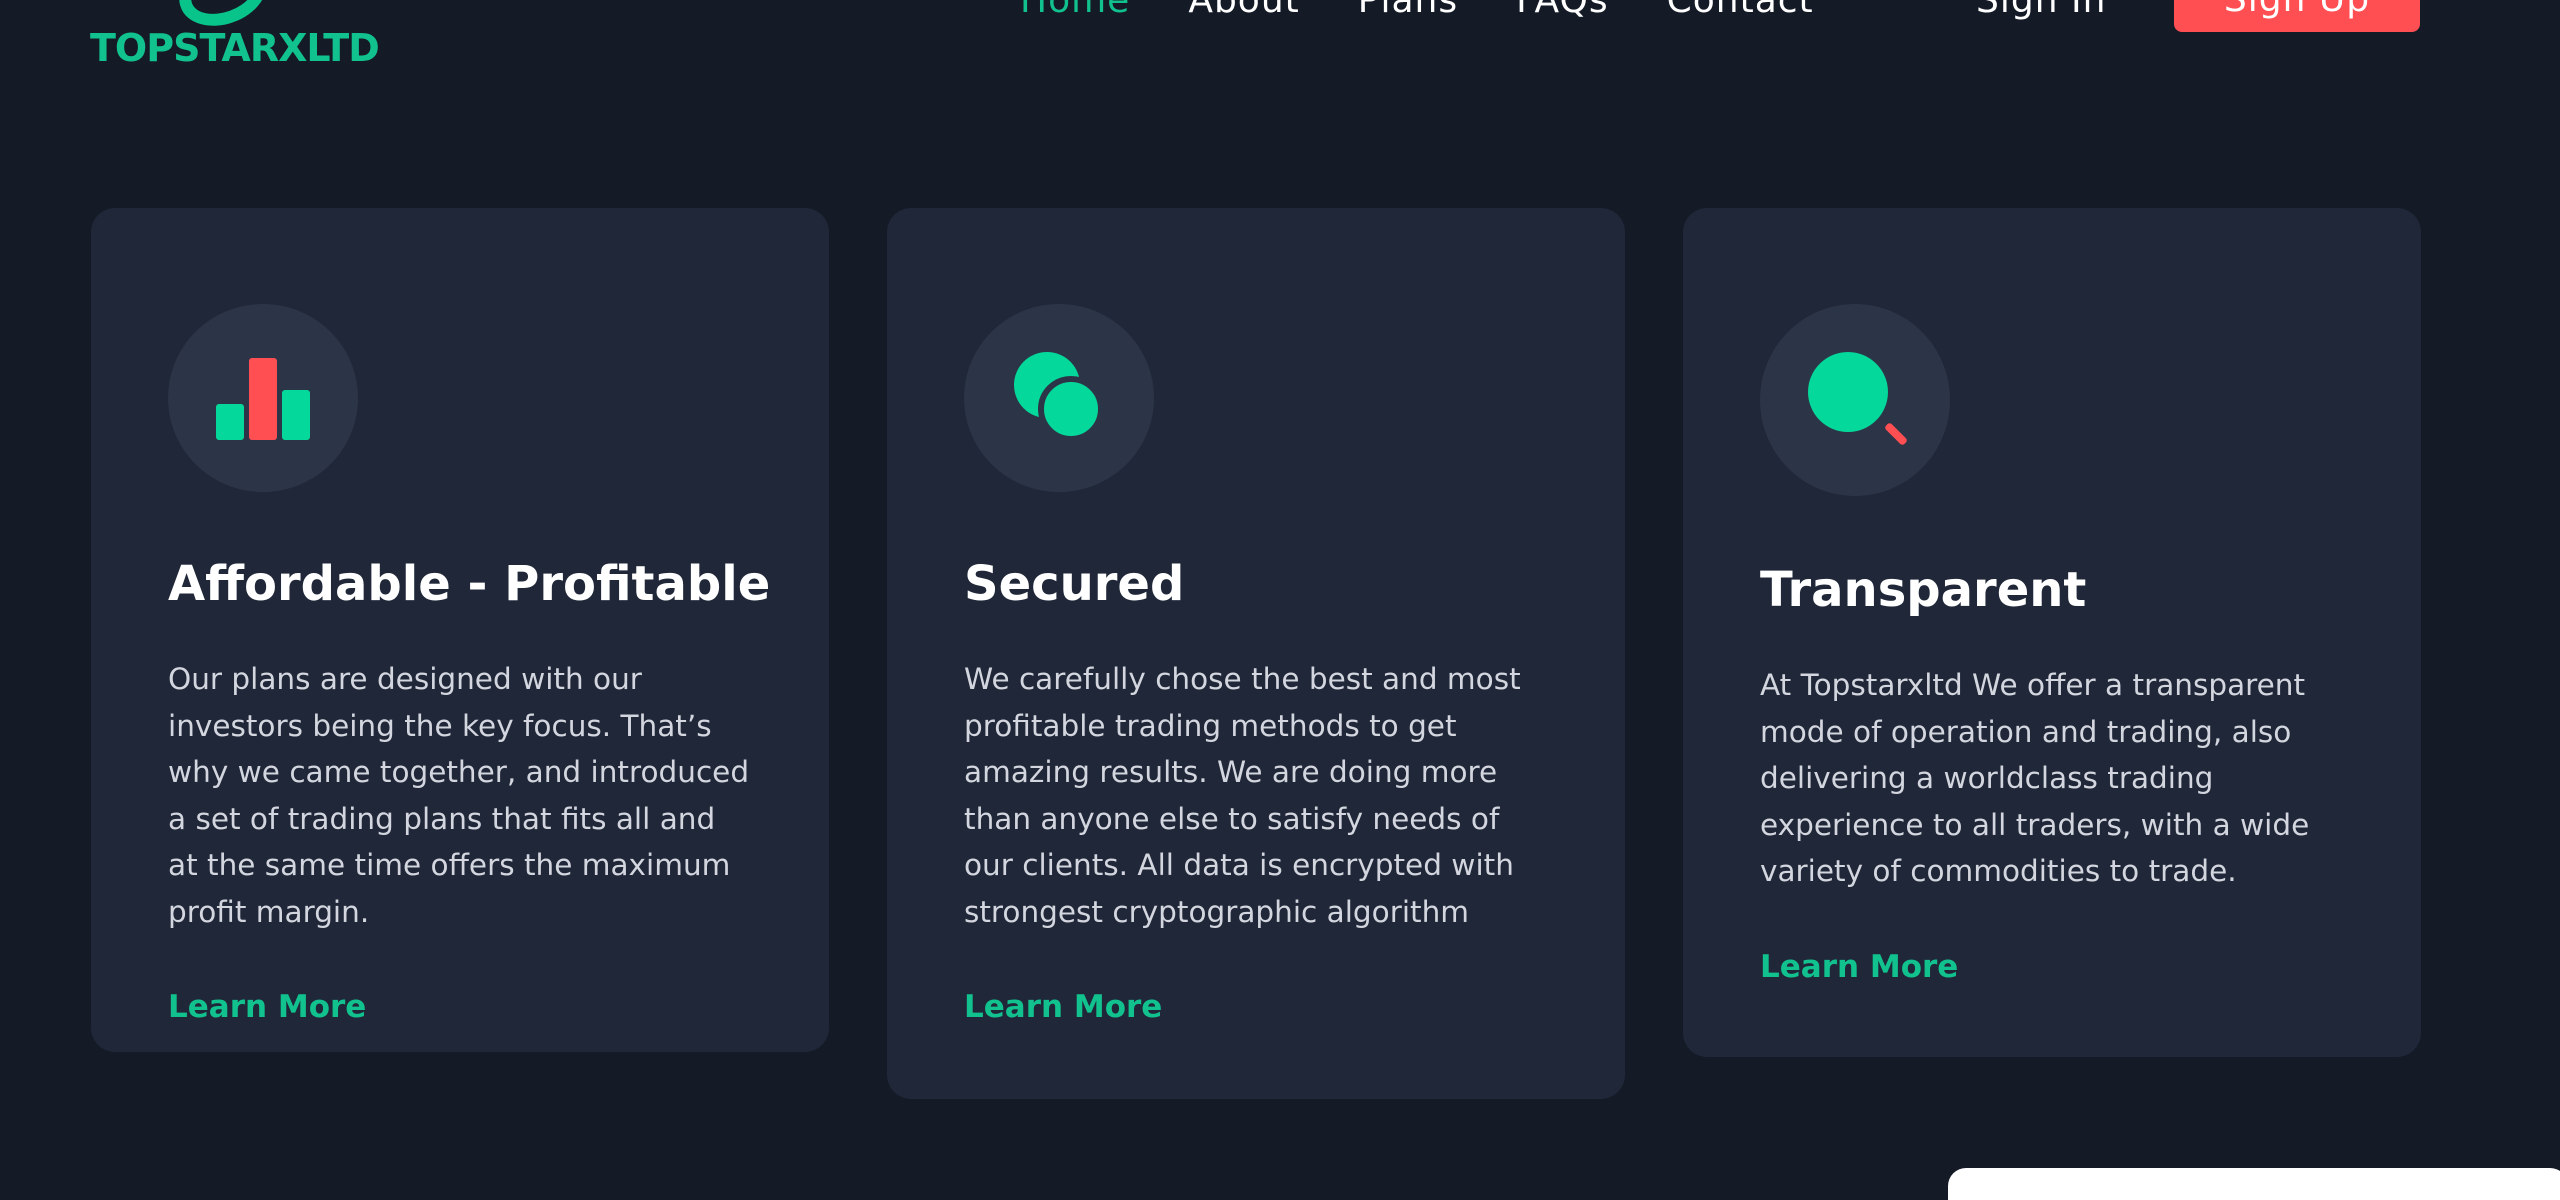 This screenshot has width=2560, height=1200. I want to click on main-nav: Home About Plans FAQs Contact, so click(1446, 10).